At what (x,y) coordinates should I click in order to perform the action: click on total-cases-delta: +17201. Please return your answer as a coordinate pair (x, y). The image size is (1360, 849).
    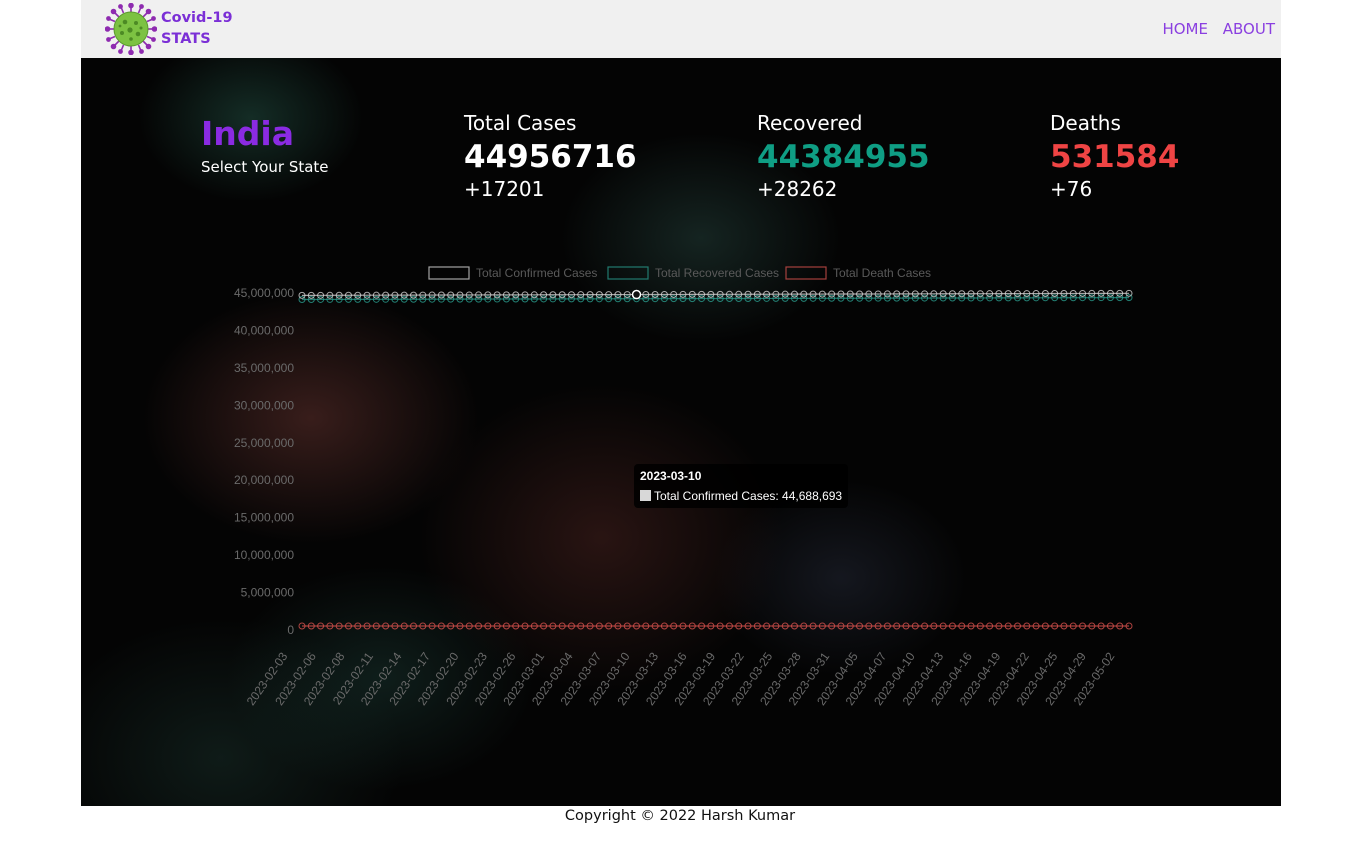
    Looking at the image, I should click on (504, 189).